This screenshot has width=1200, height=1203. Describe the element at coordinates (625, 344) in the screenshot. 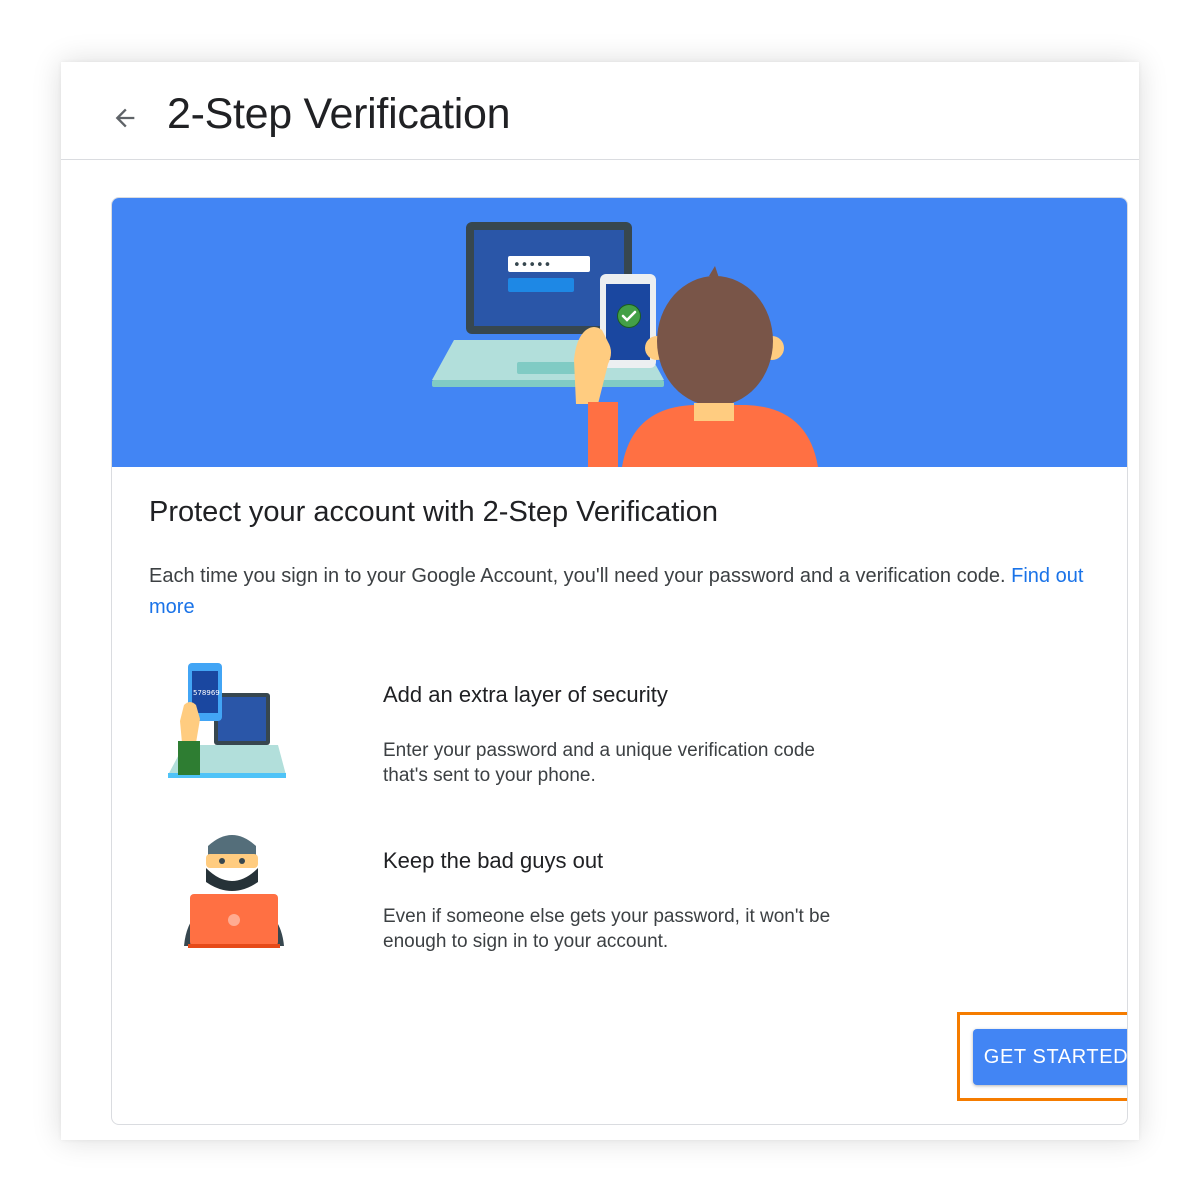

I see `laptop-phone-person-illustration: •••••` at that location.